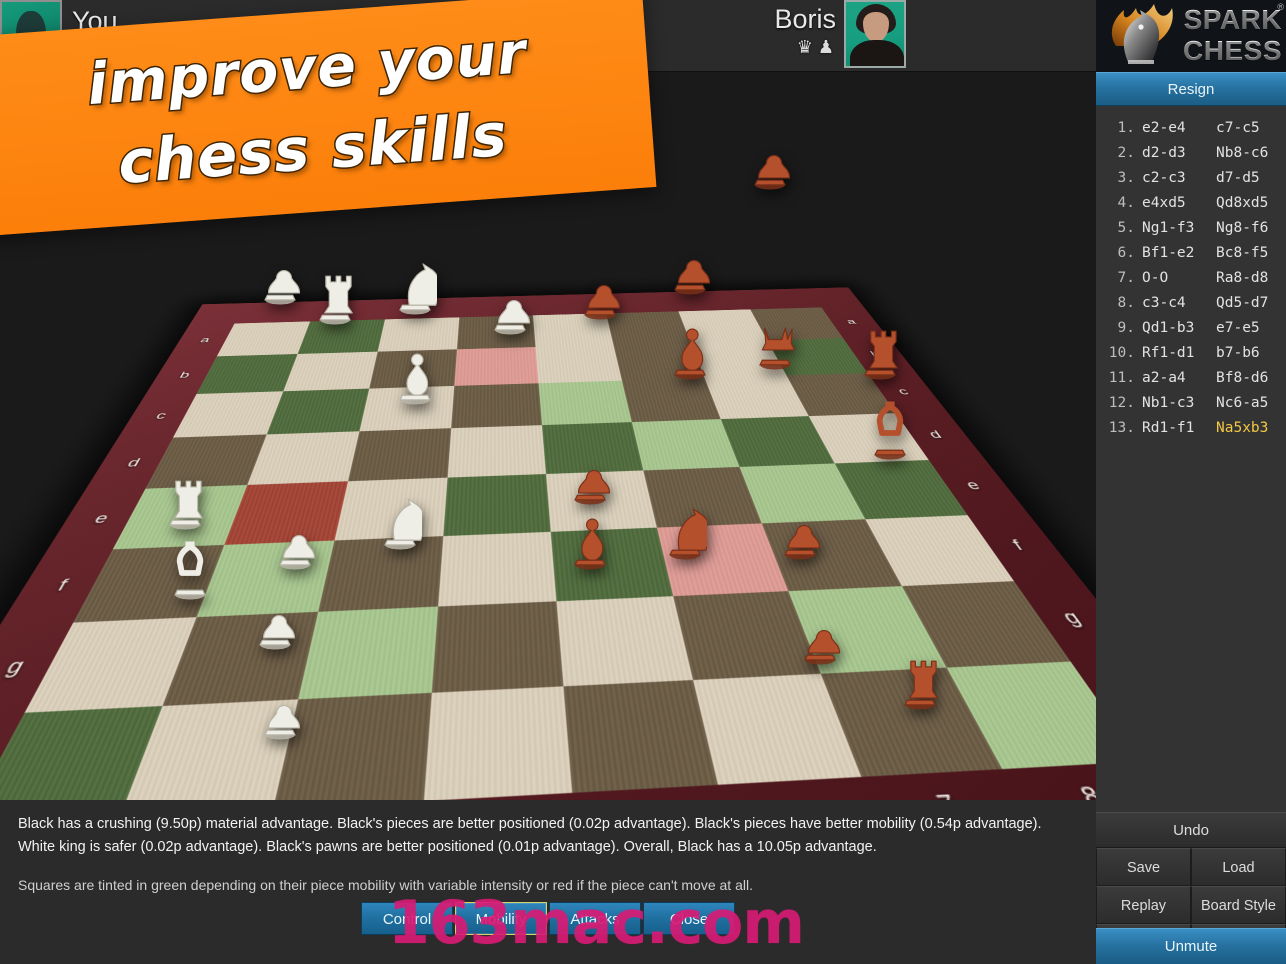  Describe the element at coordinates (890, 428) in the screenshot. I see `black-king-piece` at that location.